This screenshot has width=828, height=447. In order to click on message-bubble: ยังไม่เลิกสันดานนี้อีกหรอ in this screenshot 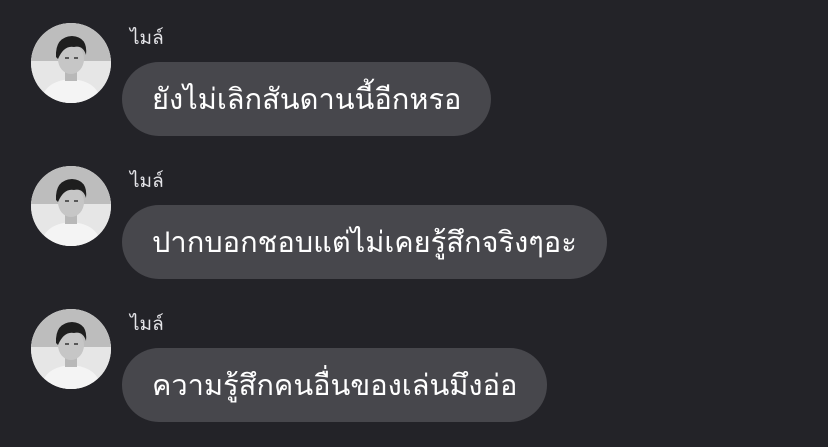, I will do `click(307, 99)`.